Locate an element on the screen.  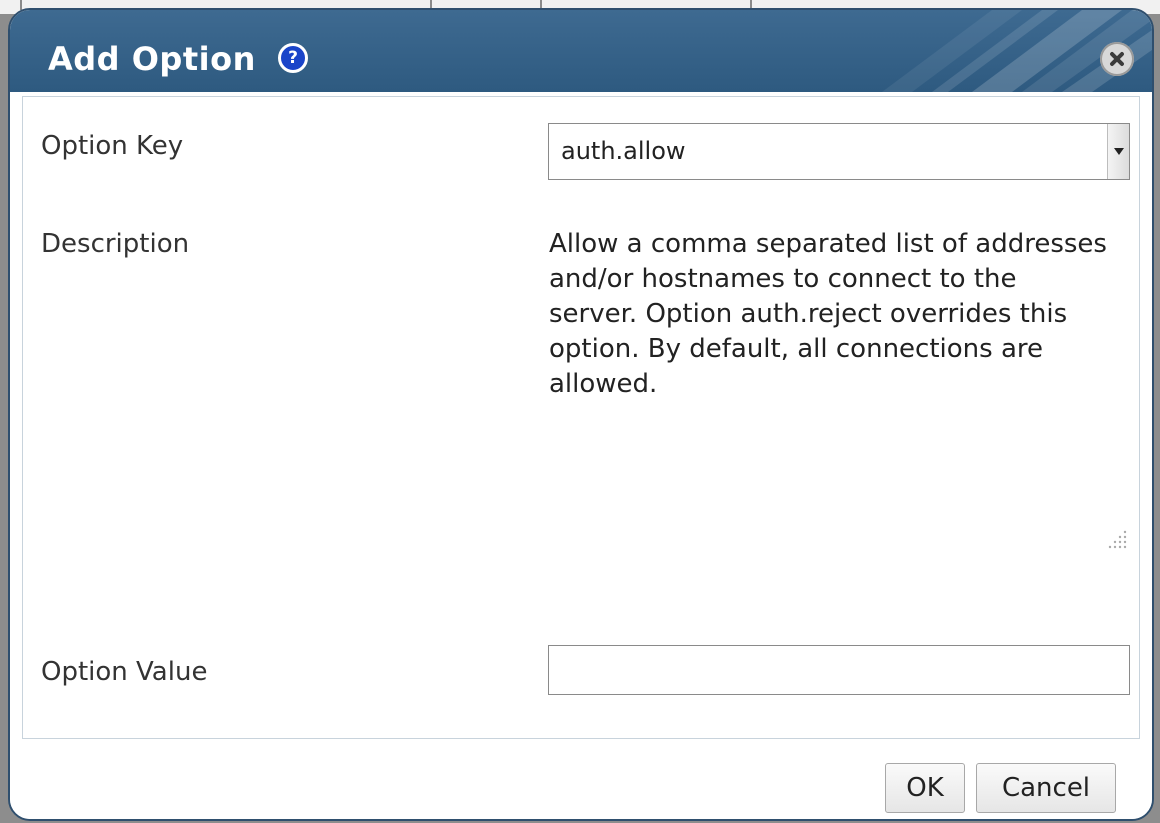
dialog-title: Add Option is located at coordinates (152, 59).